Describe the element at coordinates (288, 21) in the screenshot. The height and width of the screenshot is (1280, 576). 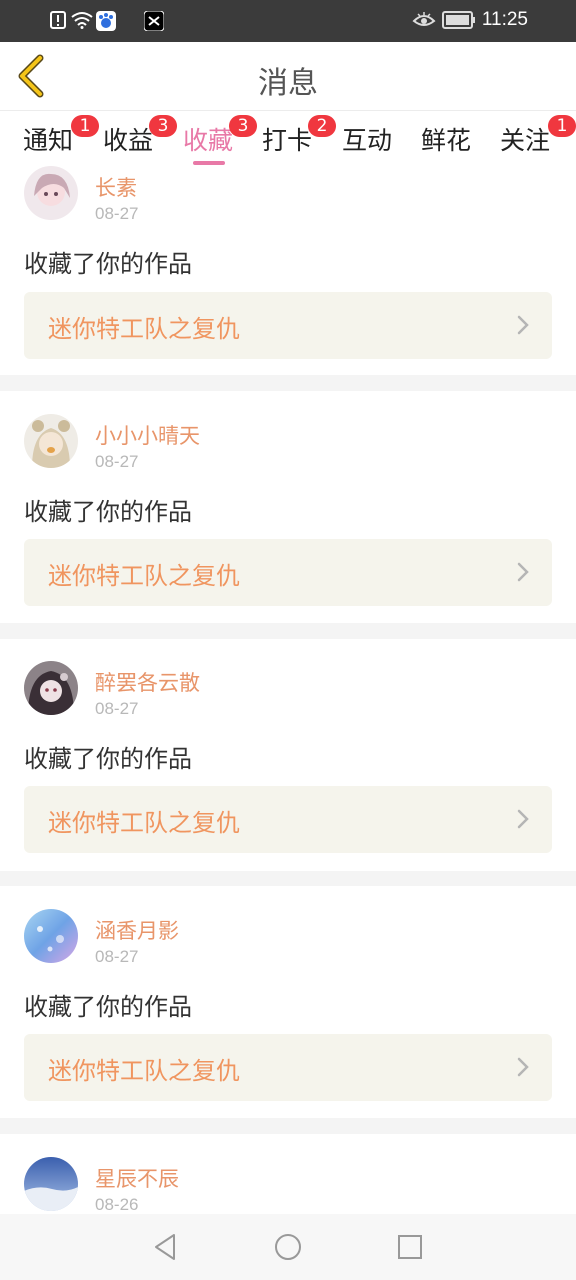
I see `status-bar: 11:25` at that location.